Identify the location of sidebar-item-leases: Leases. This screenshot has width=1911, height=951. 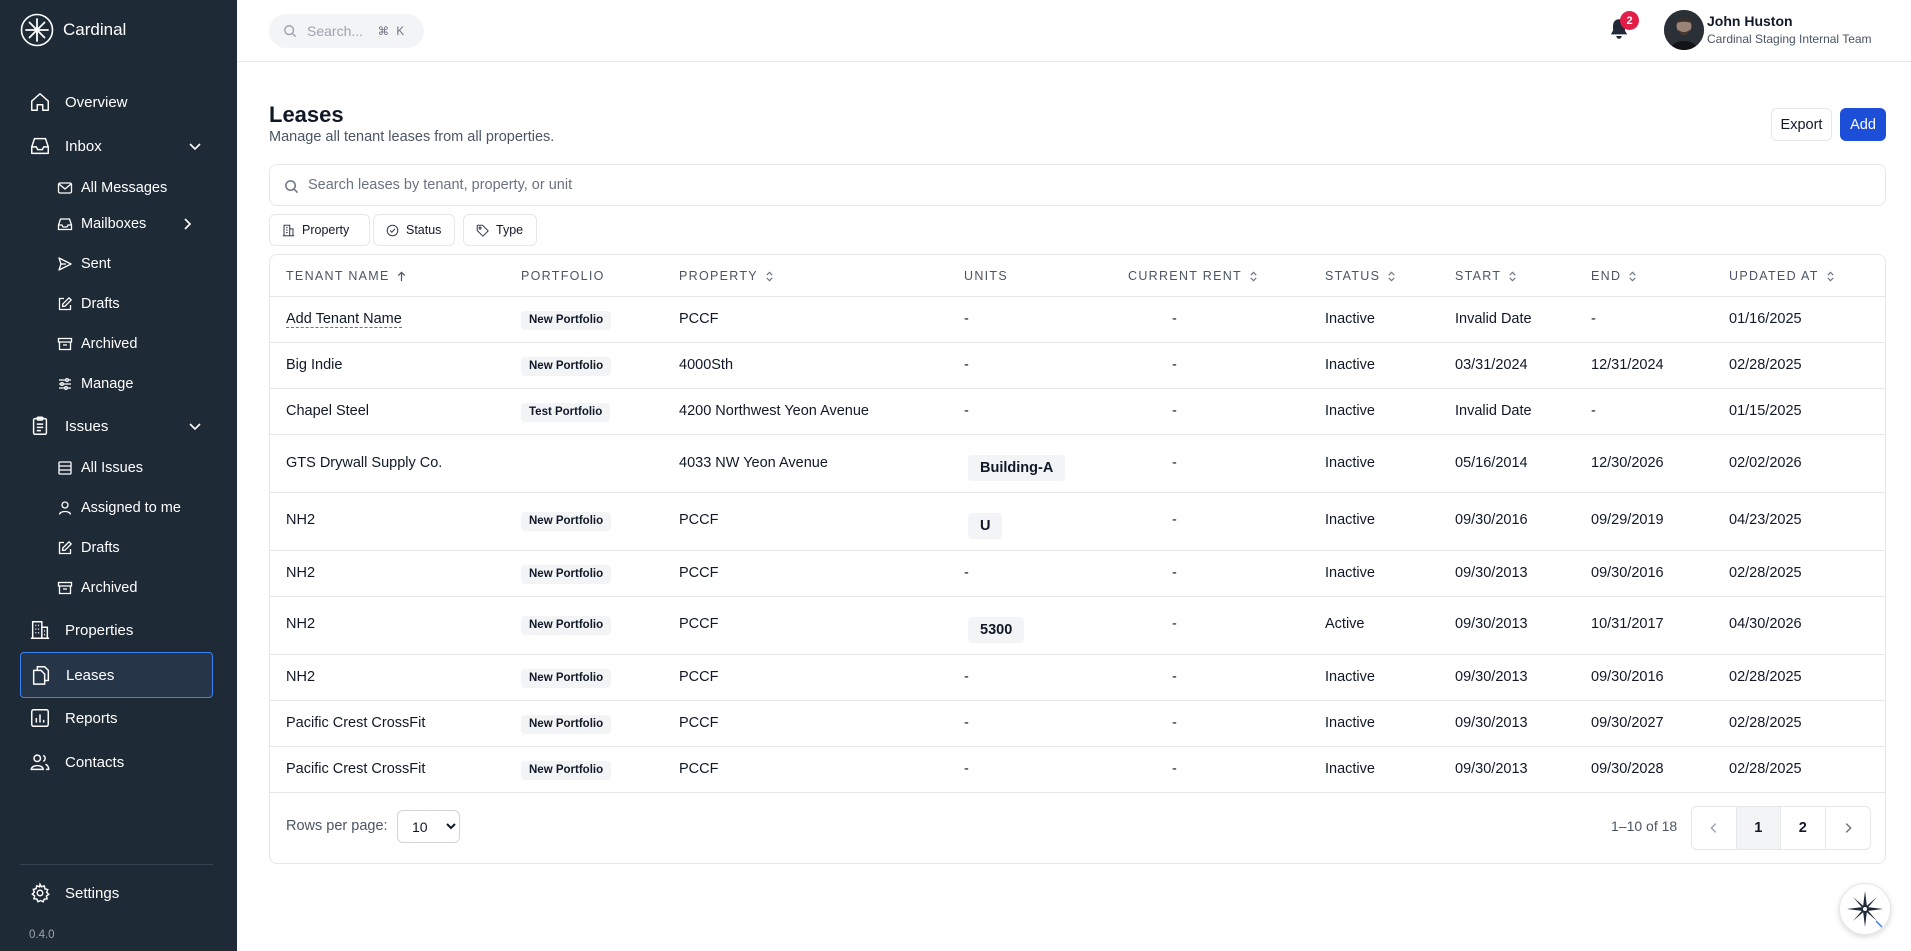
(116, 675).